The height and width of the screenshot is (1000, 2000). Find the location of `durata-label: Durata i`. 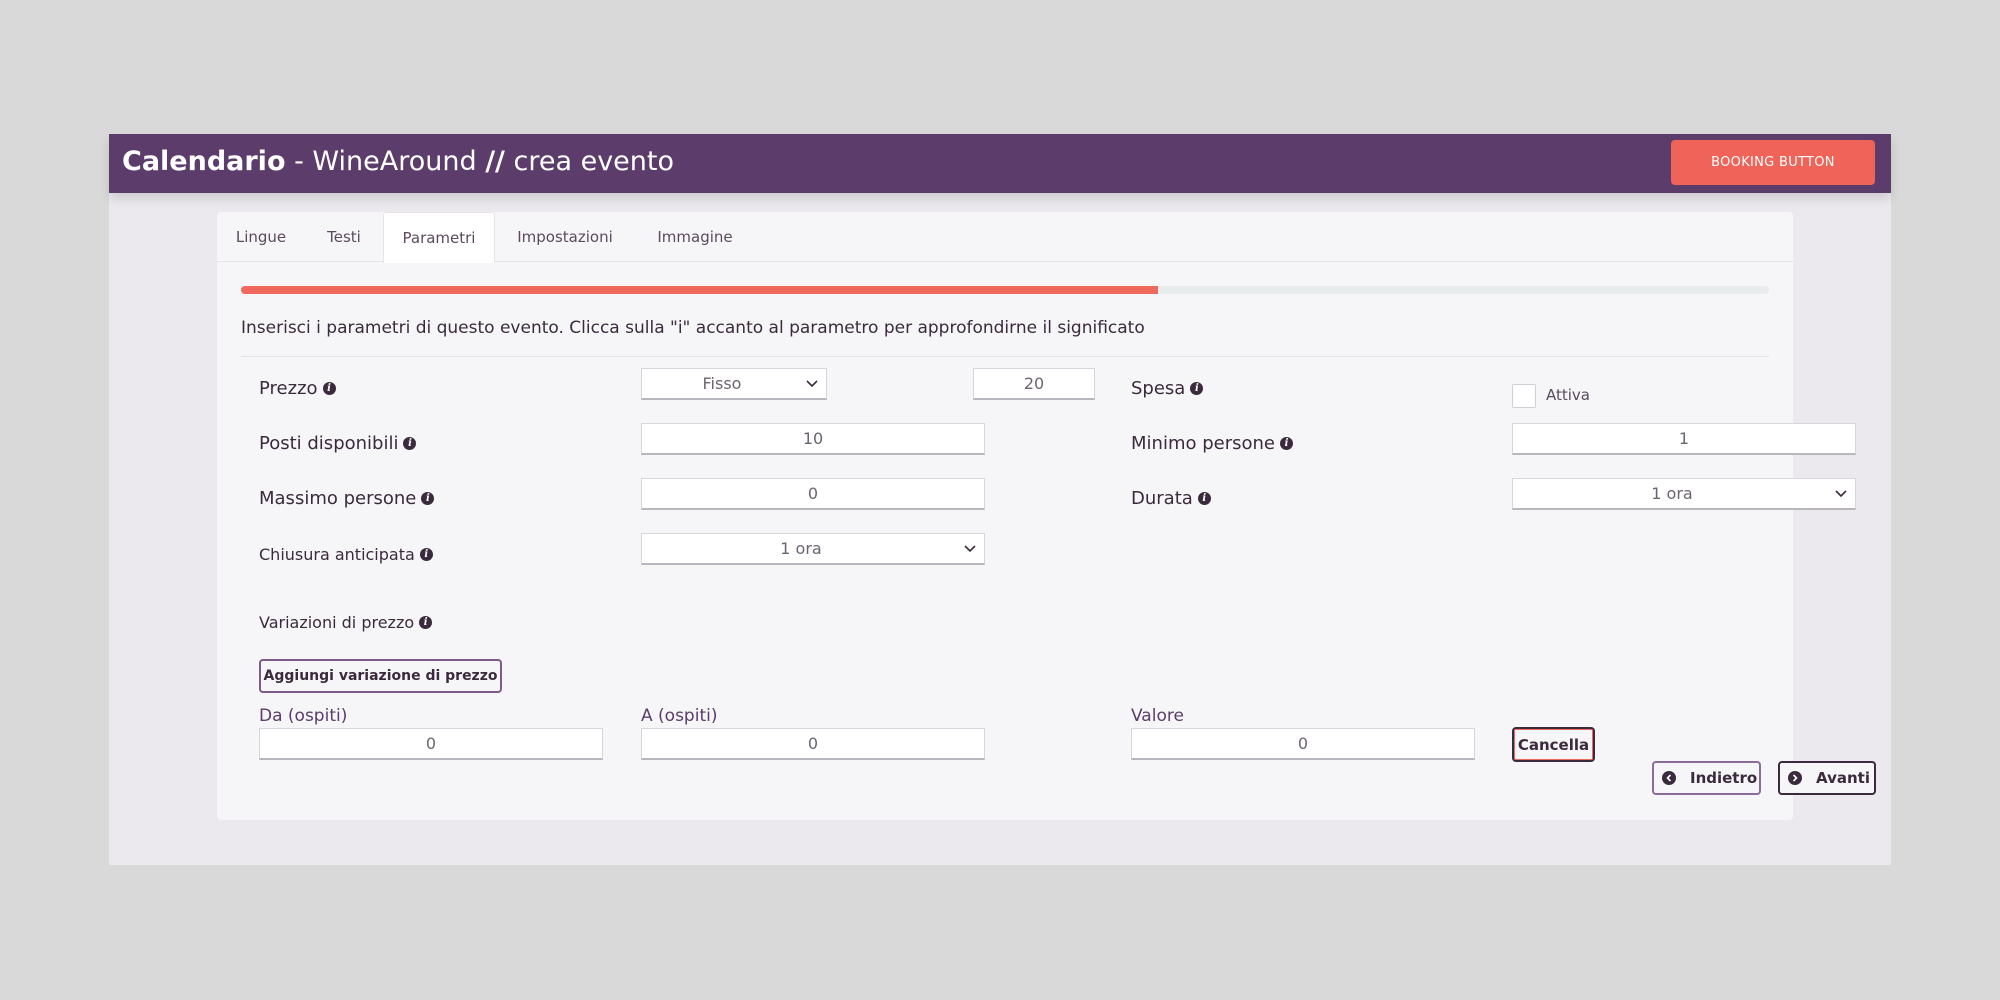

durata-label: Durata i is located at coordinates (1171, 498).